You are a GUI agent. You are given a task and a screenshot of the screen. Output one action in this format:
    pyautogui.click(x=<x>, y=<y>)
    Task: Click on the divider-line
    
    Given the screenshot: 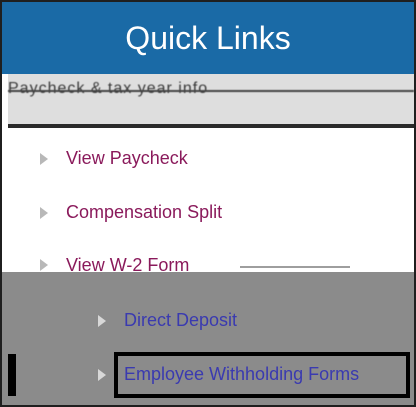 What is the action you would take?
    pyautogui.click(x=295, y=267)
    